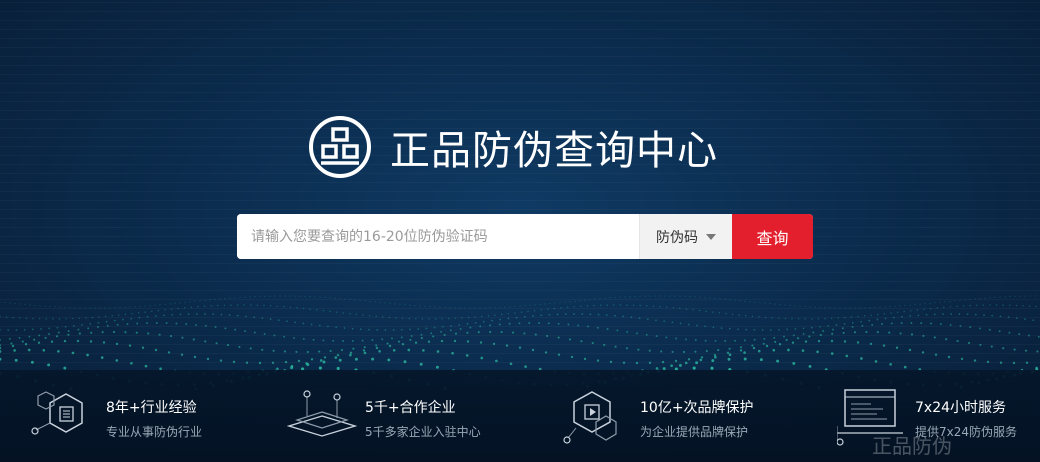 The width and height of the screenshot is (1040, 462). Describe the element at coordinates (340, 147) in the screenshot. I see `product-seal-icon` at that location.